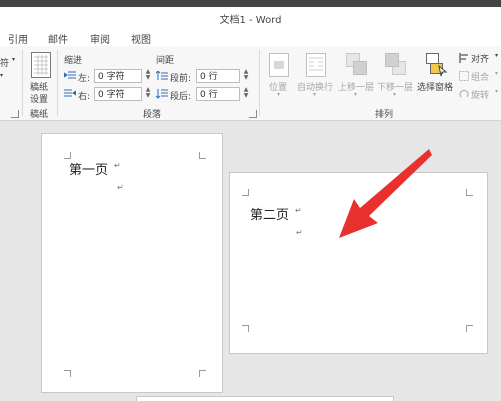  I want to click on selection-pane-icon, so click(437, 65).